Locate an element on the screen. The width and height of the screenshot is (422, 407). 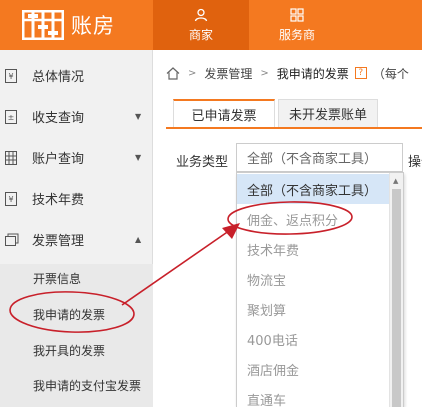
chevron-up-icon: ▲ is located at coordinates (138, 239).